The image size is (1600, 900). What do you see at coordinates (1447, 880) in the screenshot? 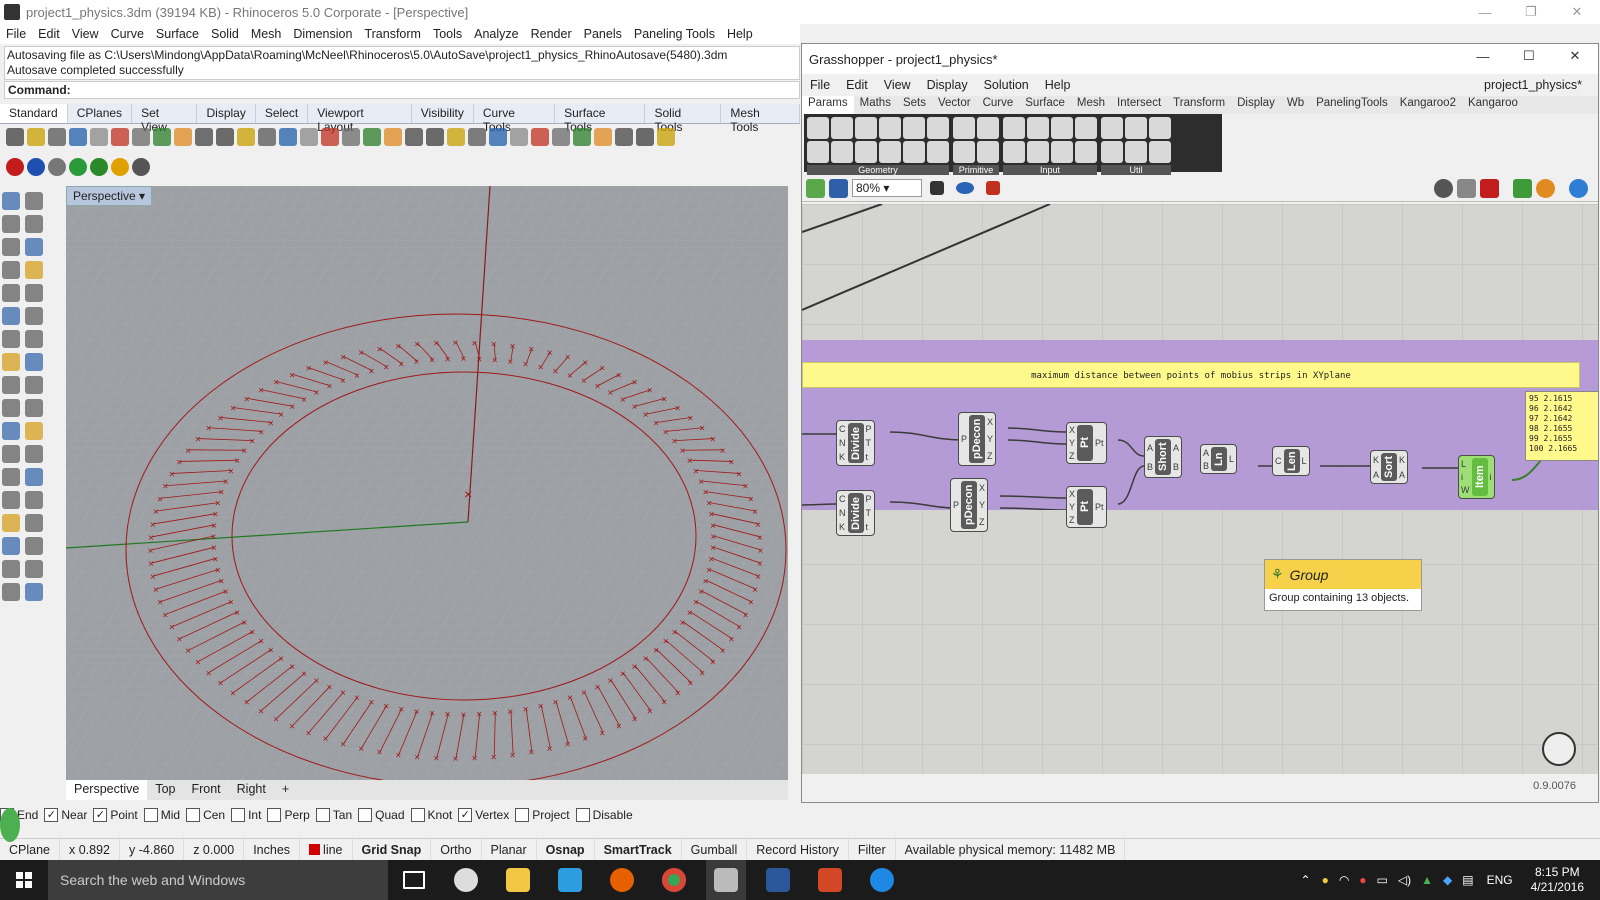
I see `dropbox-icon: ◆` at bounding box center [1447, 880].